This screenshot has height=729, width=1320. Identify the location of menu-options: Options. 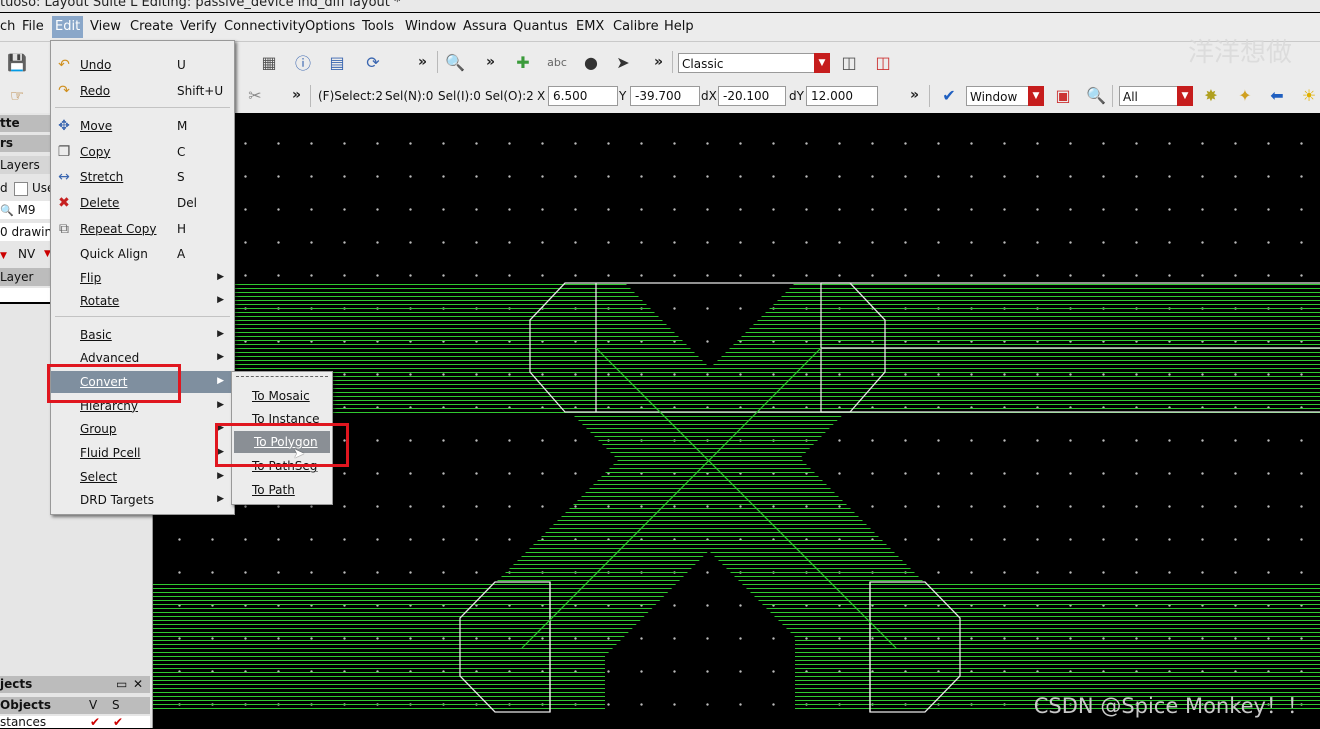
(330, 26).